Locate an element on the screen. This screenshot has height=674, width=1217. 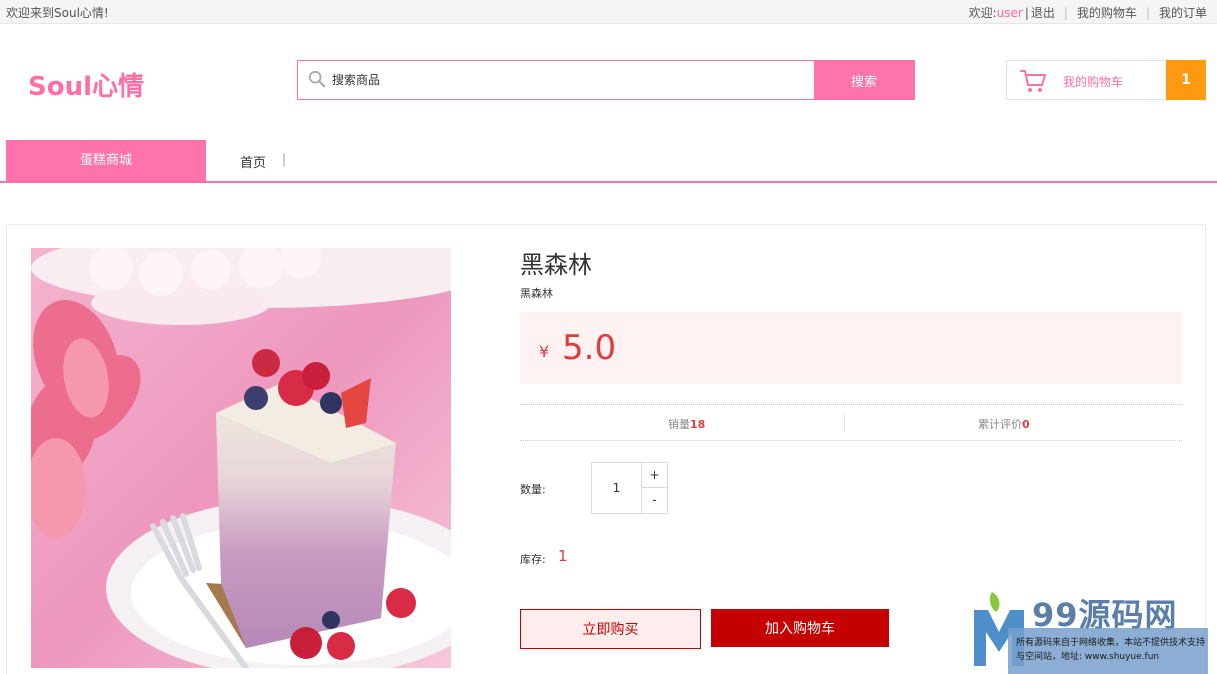
stock-label: 库存: is located at coordinates (533, 559).